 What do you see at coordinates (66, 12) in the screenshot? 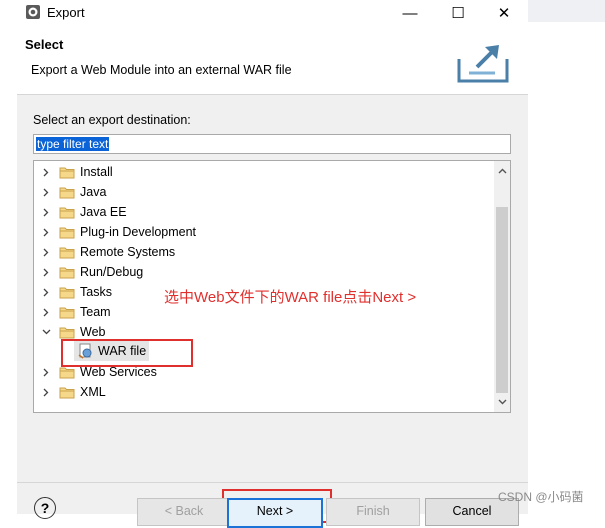
I see `window-title: Export` at bounding box center [66, 12].